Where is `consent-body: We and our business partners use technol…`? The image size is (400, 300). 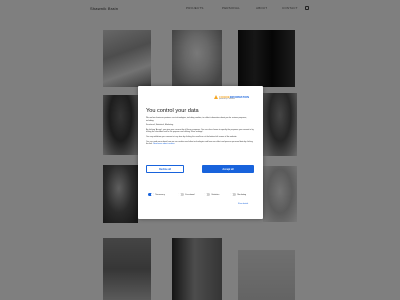
consent-body: We and our business partners use technol… is located at coordinates (200, 132).